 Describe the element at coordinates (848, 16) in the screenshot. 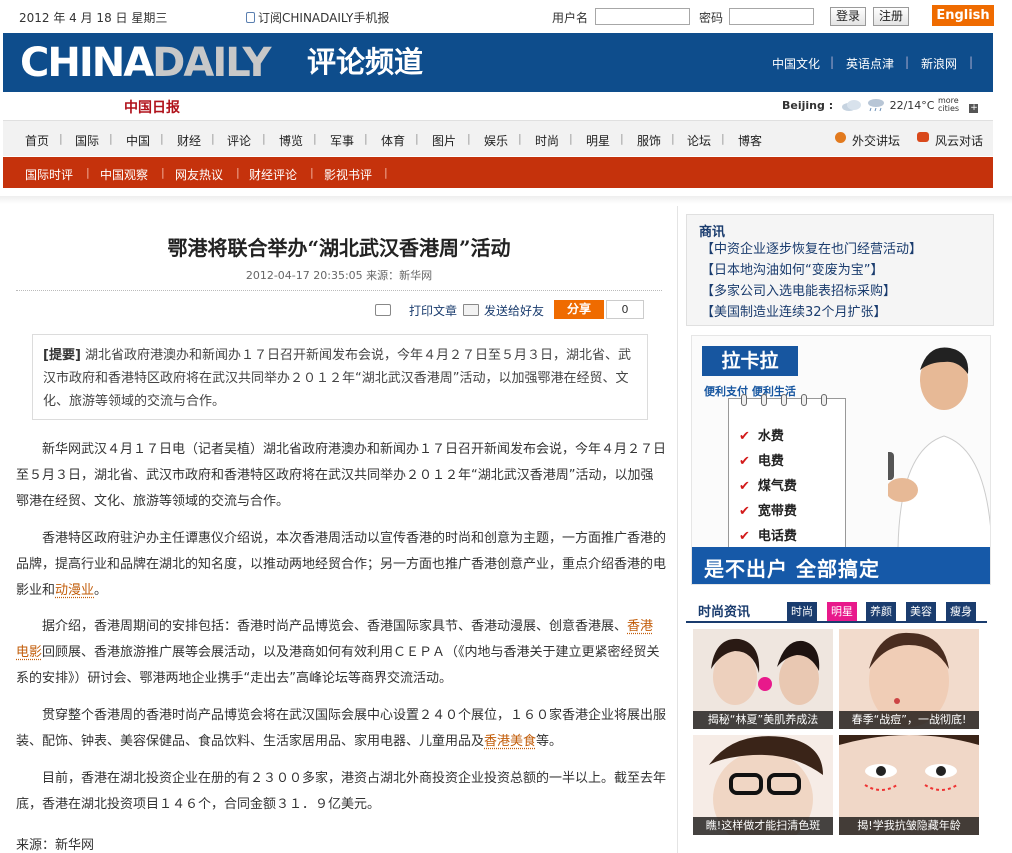

I see `login-button: 登录` at that location.